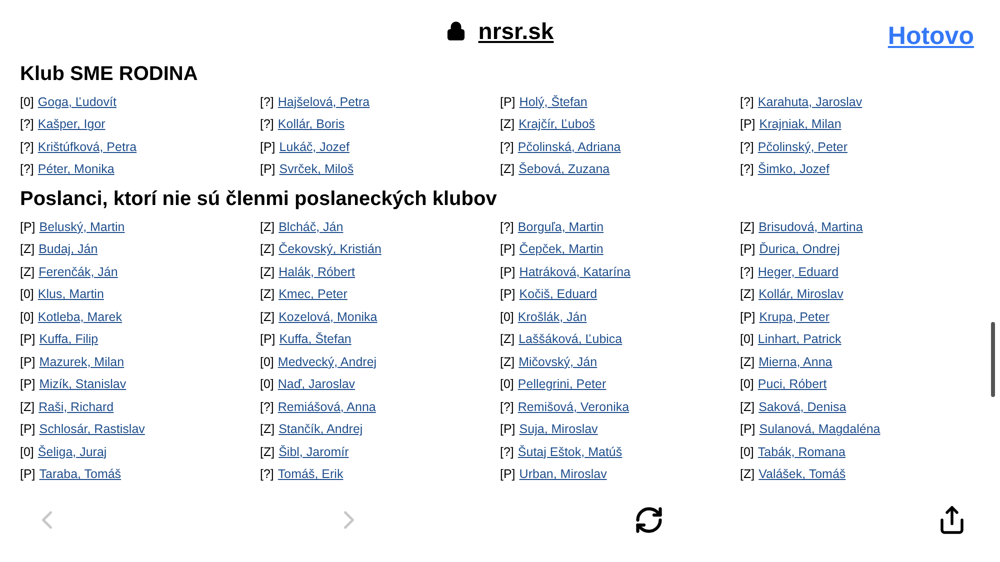 This screenshot has height=562, width=1000. I want to click on member-link: Saková, Denisa, so click(802, 407).